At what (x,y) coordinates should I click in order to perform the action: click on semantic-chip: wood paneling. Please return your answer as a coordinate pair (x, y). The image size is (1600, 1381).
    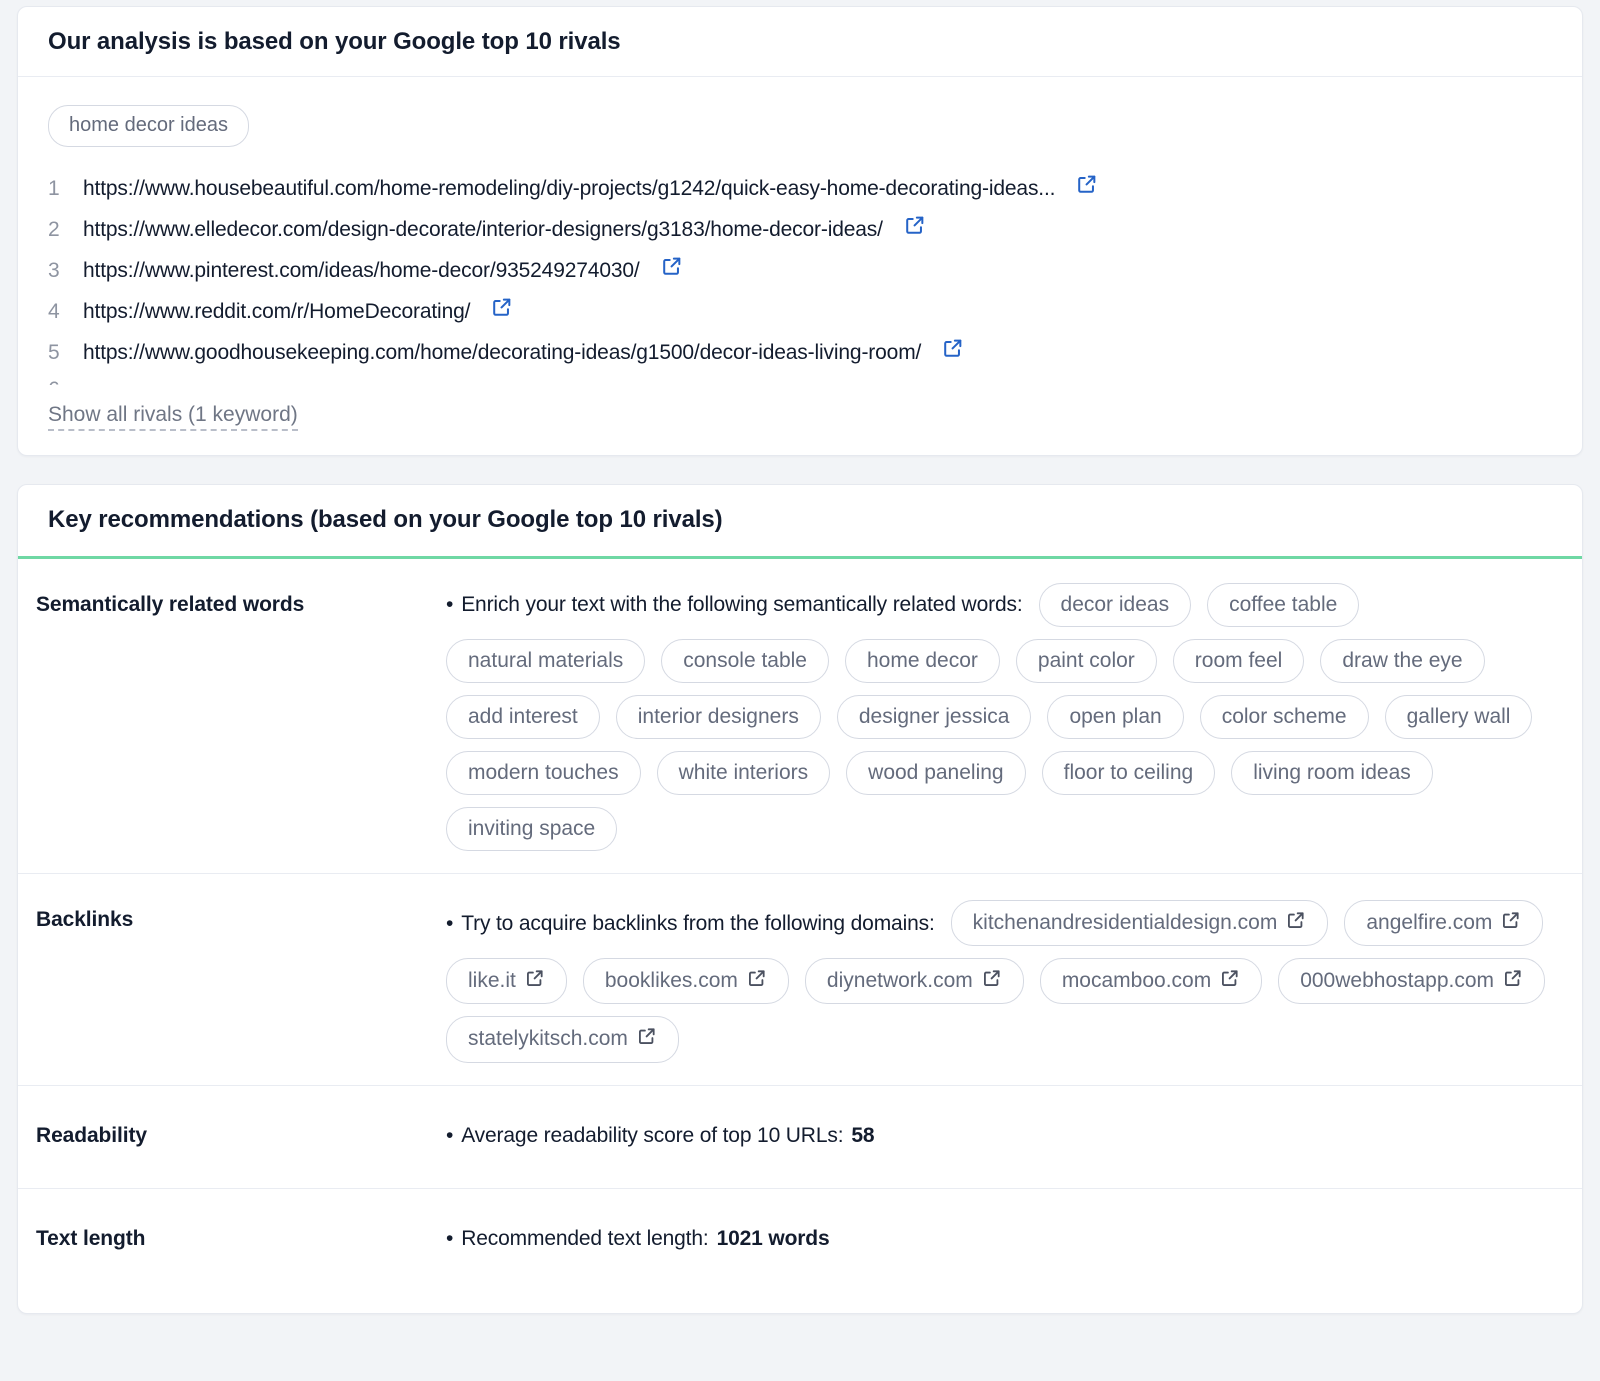
    Looking at the image, I should click on (936, 773).